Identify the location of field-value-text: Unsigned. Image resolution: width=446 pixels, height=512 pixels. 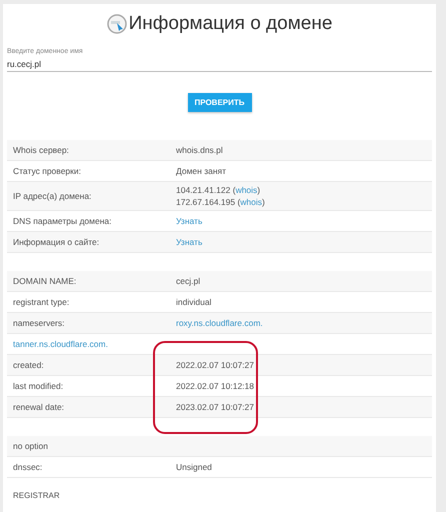
(194, 467).